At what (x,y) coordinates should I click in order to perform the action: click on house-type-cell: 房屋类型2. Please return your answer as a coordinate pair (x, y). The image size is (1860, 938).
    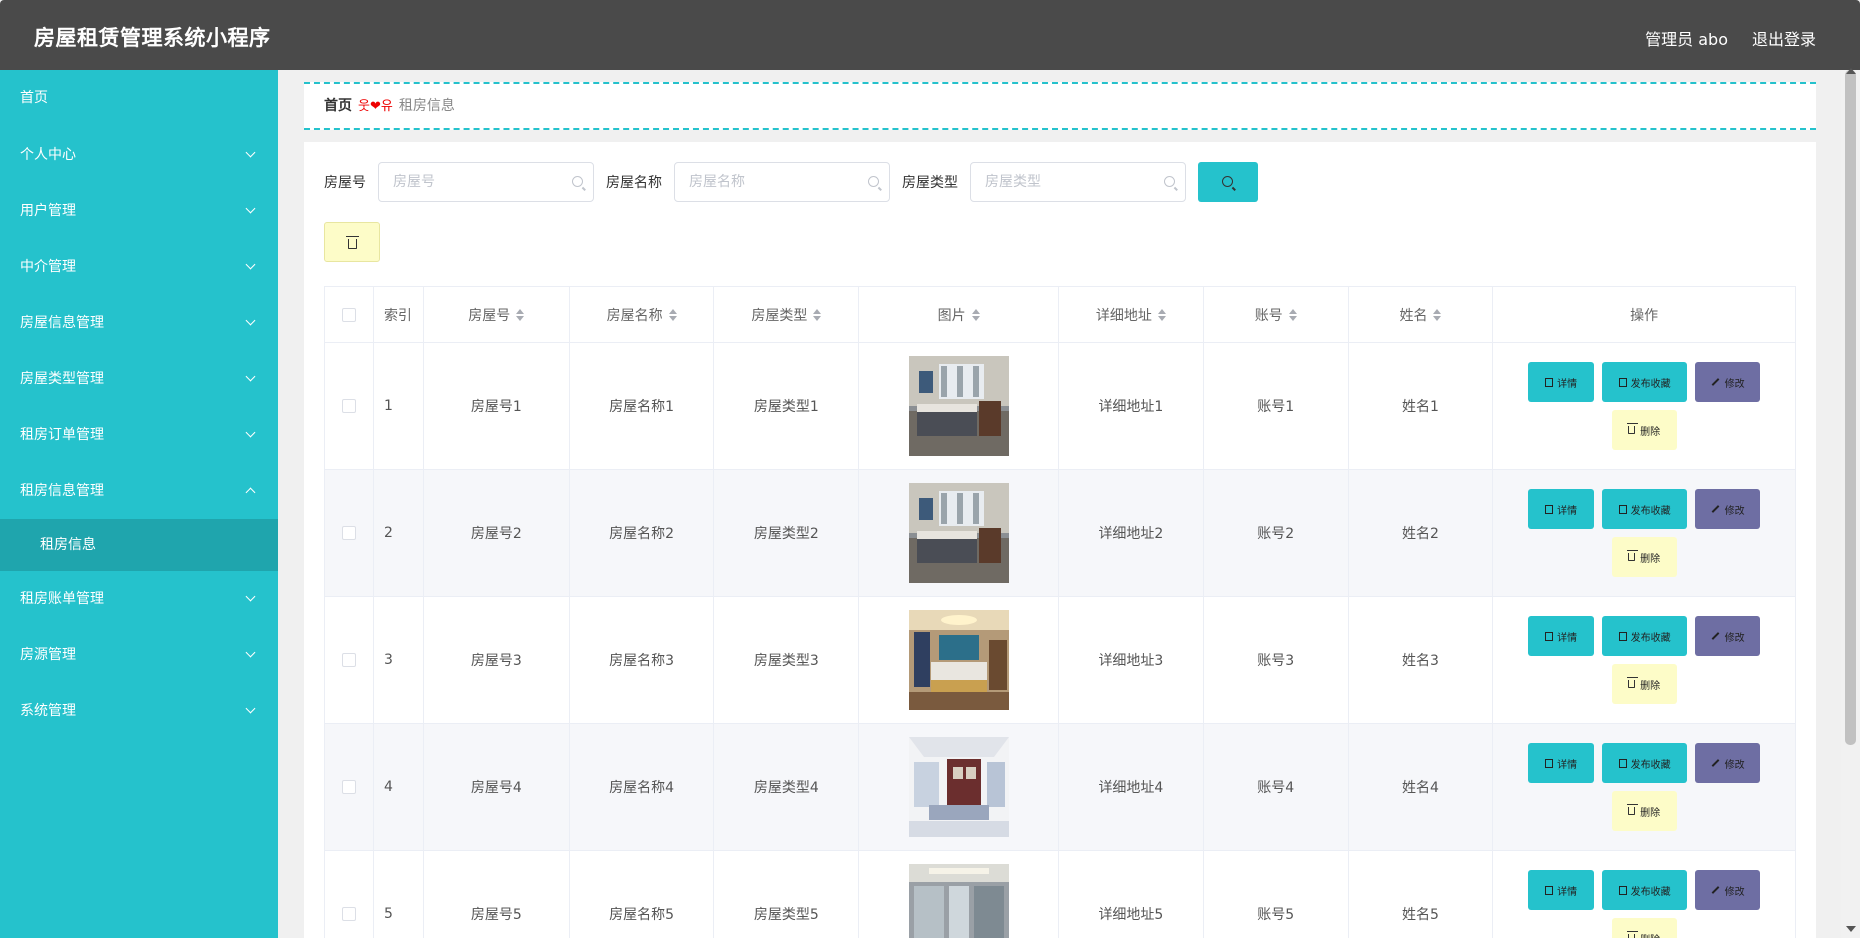
    Looking at the image, I should click on (787, 533).